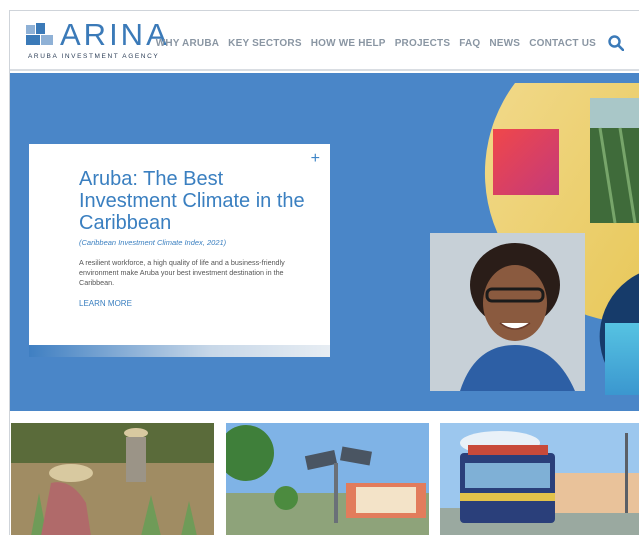 The height and width of the screenshot is (535, 639). Describe the element at coordinates (348, 43) in the screenshot. I see `nav-item-how-we-help: HOW WE HELP` at that location.